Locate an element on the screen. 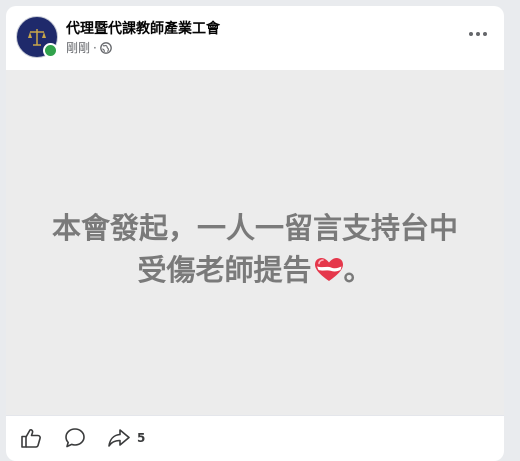 This screenshot has width=520, height=461. share-button: 5 is located at coordinates (126, 438).